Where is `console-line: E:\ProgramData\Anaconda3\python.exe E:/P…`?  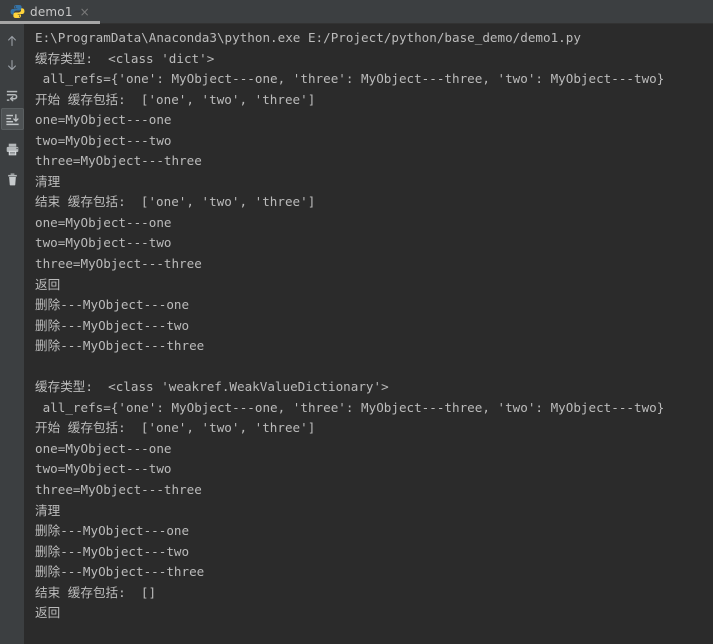
console-line: E:\ProgramData\Anaconda3\python.exe E:/P… is located at coordinates (308, 37).